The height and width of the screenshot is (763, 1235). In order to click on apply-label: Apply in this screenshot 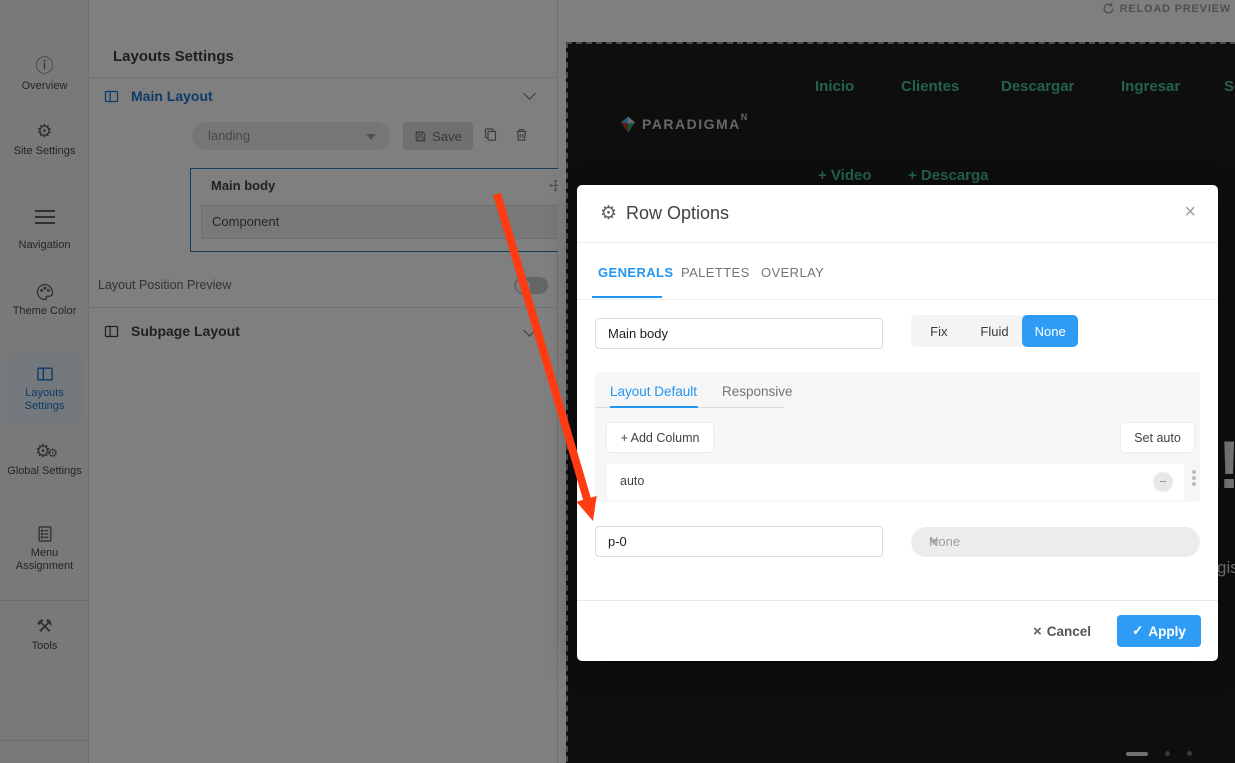, I will do `click(1167, 631)`.